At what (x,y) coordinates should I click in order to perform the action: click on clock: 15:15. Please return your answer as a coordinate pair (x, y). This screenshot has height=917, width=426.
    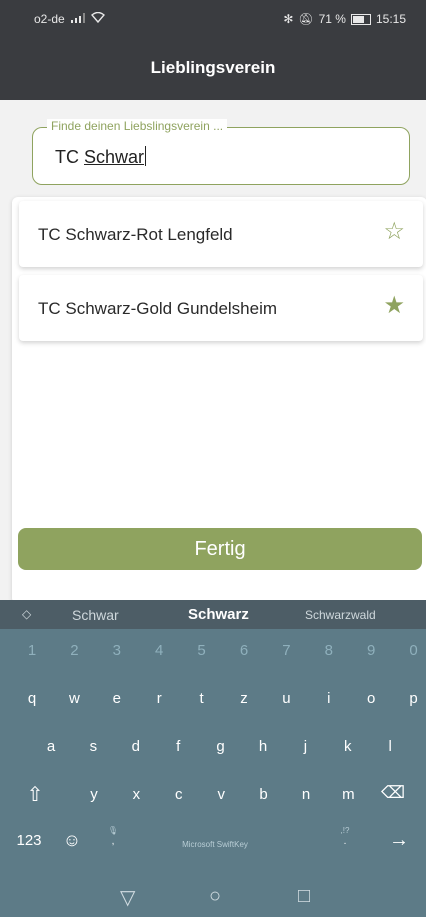
    Looking at the image, I should click on (390, 19).